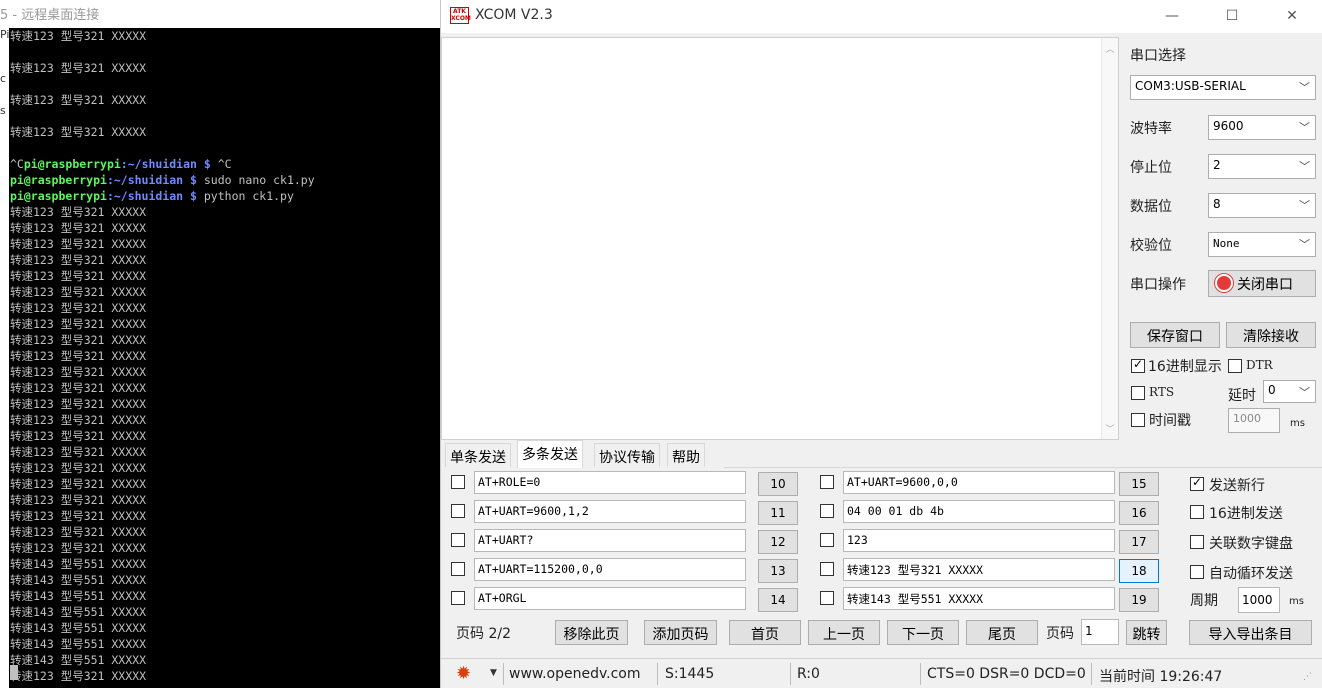 This screenshot has height=688, width=1322. I want to click on tab-help: 帮助, so click(686, 455).